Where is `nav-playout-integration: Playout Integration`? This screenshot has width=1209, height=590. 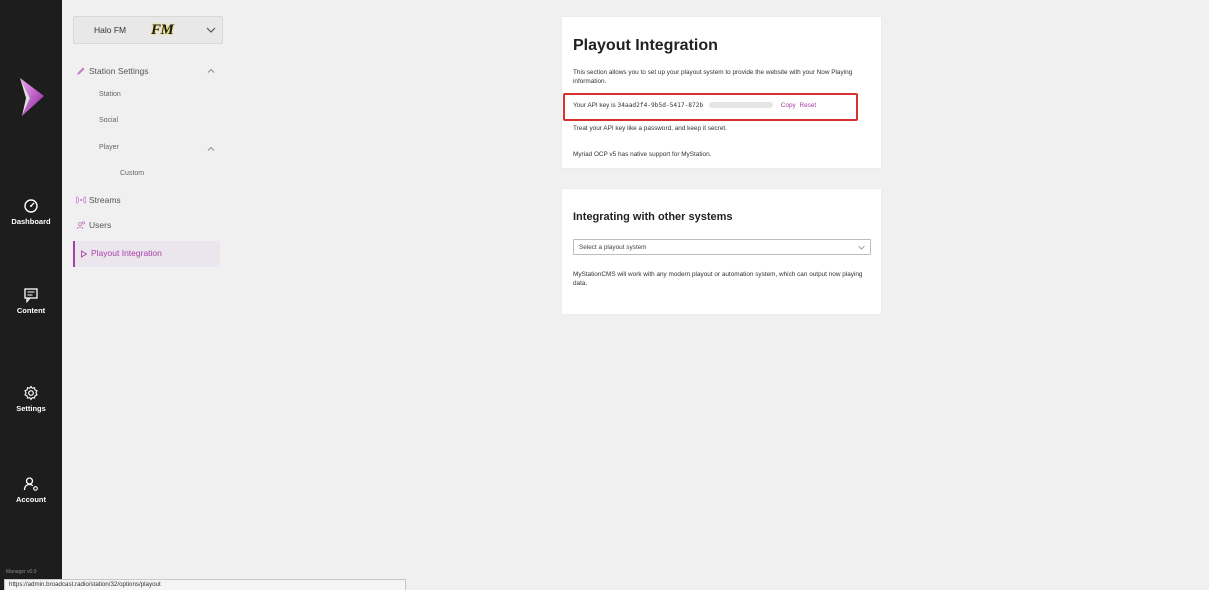
nav-playout-integration: Playout Integration is located at coordinates (146, 254).